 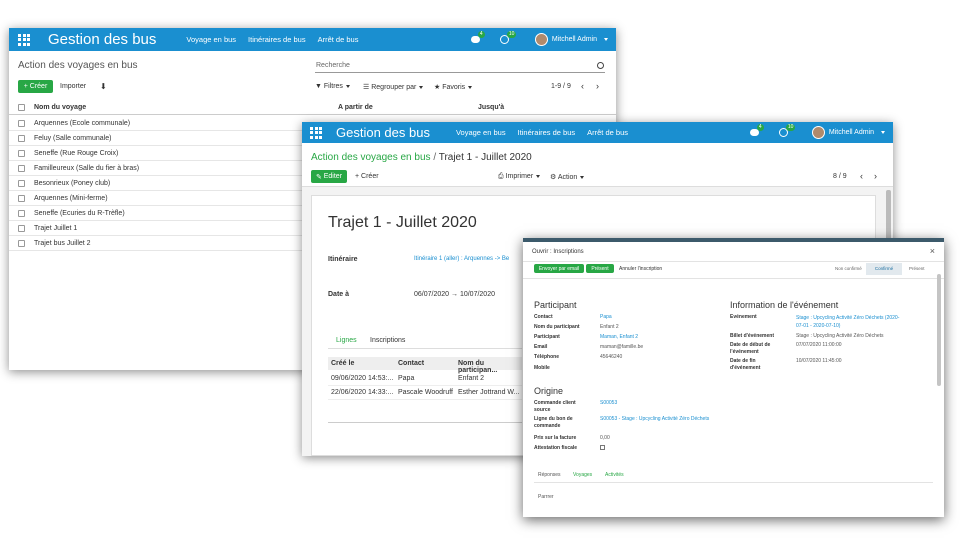 I want to click on itinerary-label: Itinéraire, so click(x=343, y=259).